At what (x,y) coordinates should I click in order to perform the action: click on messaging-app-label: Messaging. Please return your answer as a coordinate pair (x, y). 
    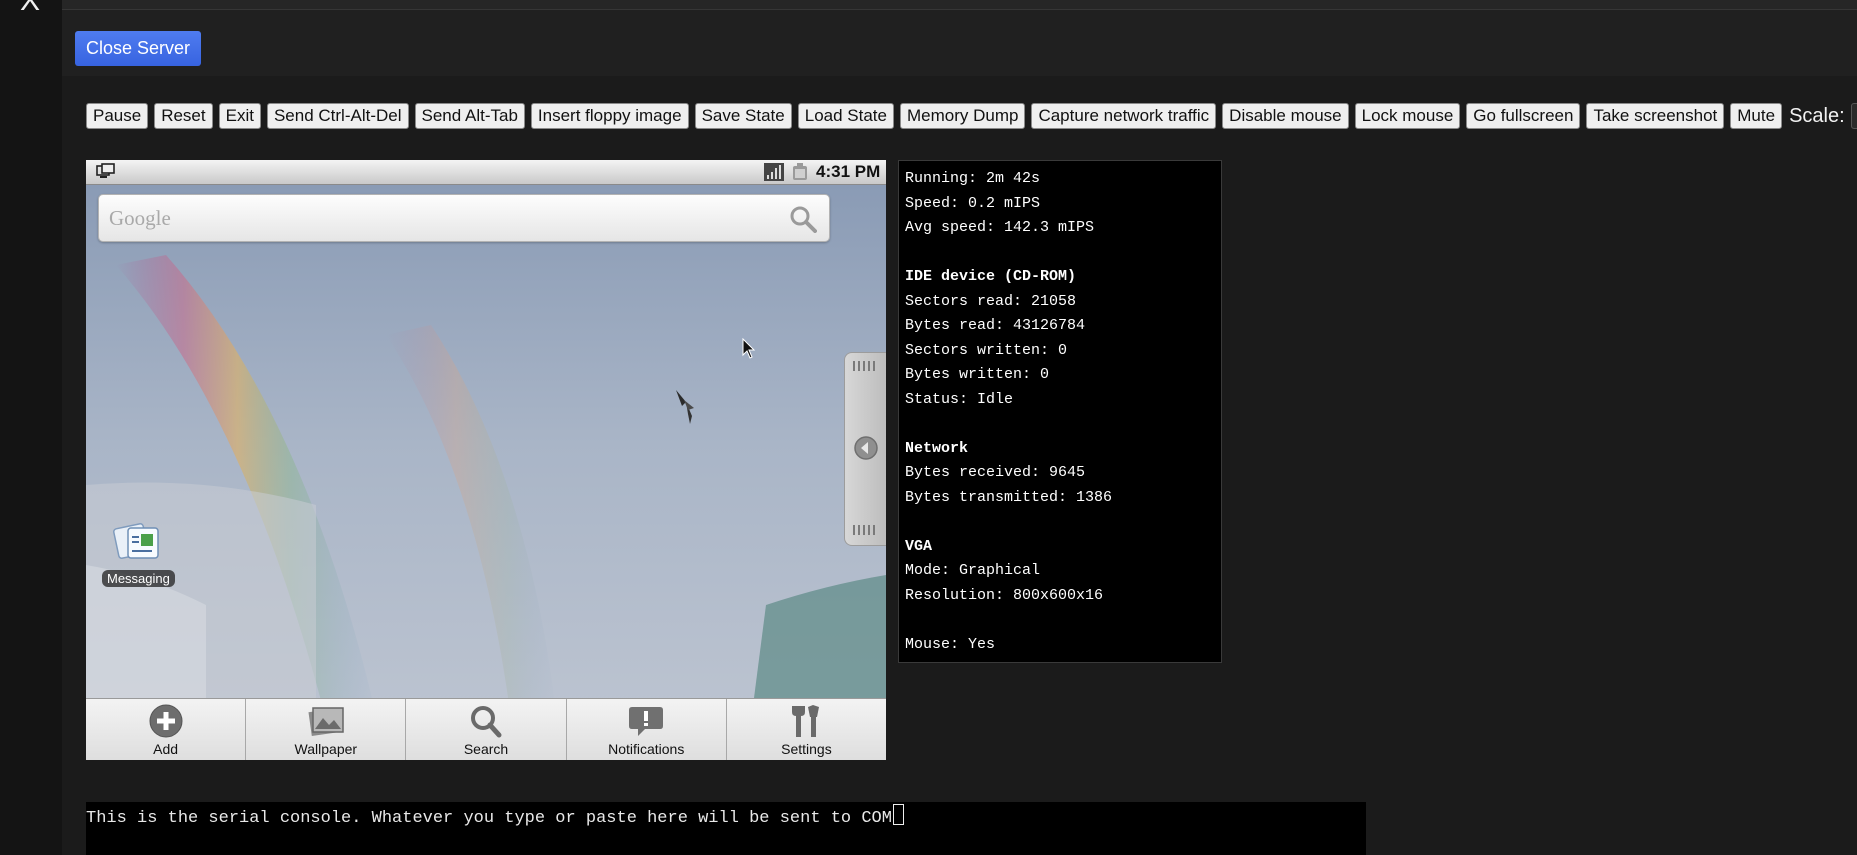
    Looking at the image, I should click on (138, 578).